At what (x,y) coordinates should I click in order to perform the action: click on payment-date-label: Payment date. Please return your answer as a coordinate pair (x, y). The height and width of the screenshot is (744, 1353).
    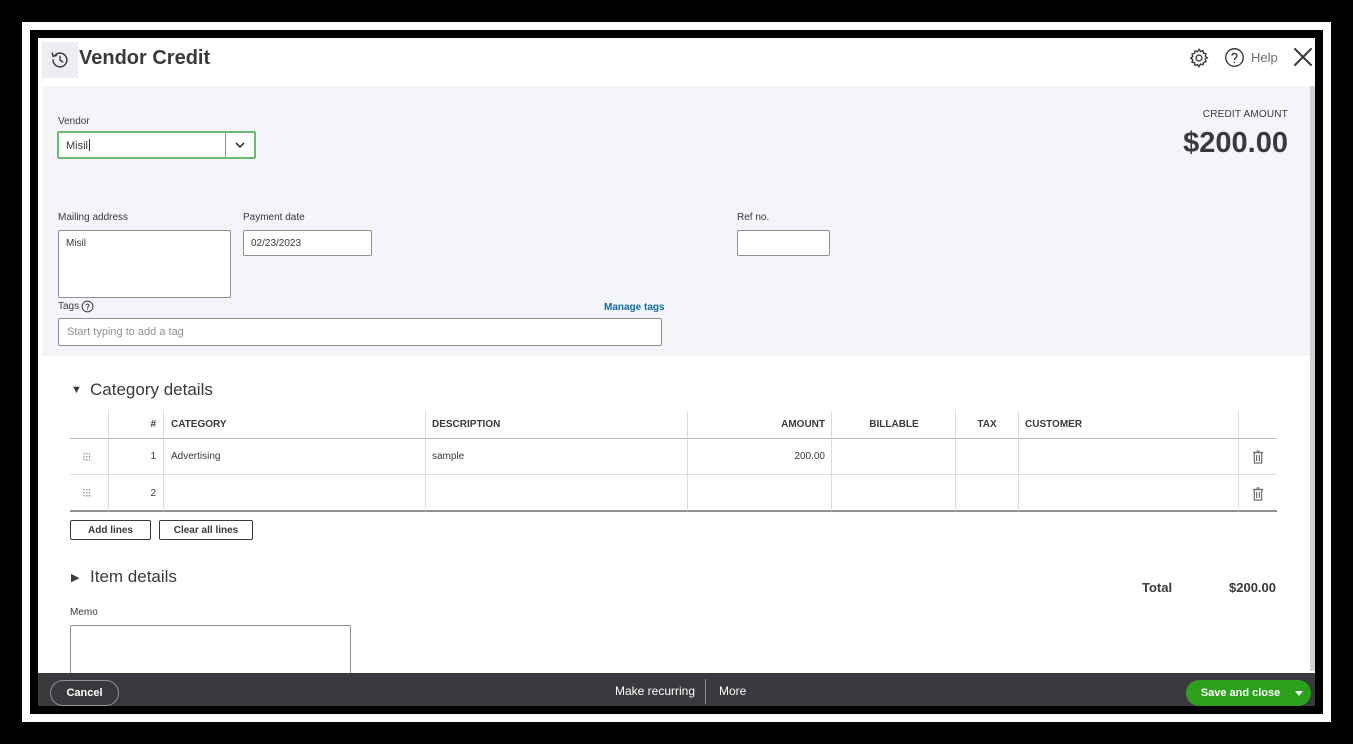
    Looking at the image, I should click on (274, 217).